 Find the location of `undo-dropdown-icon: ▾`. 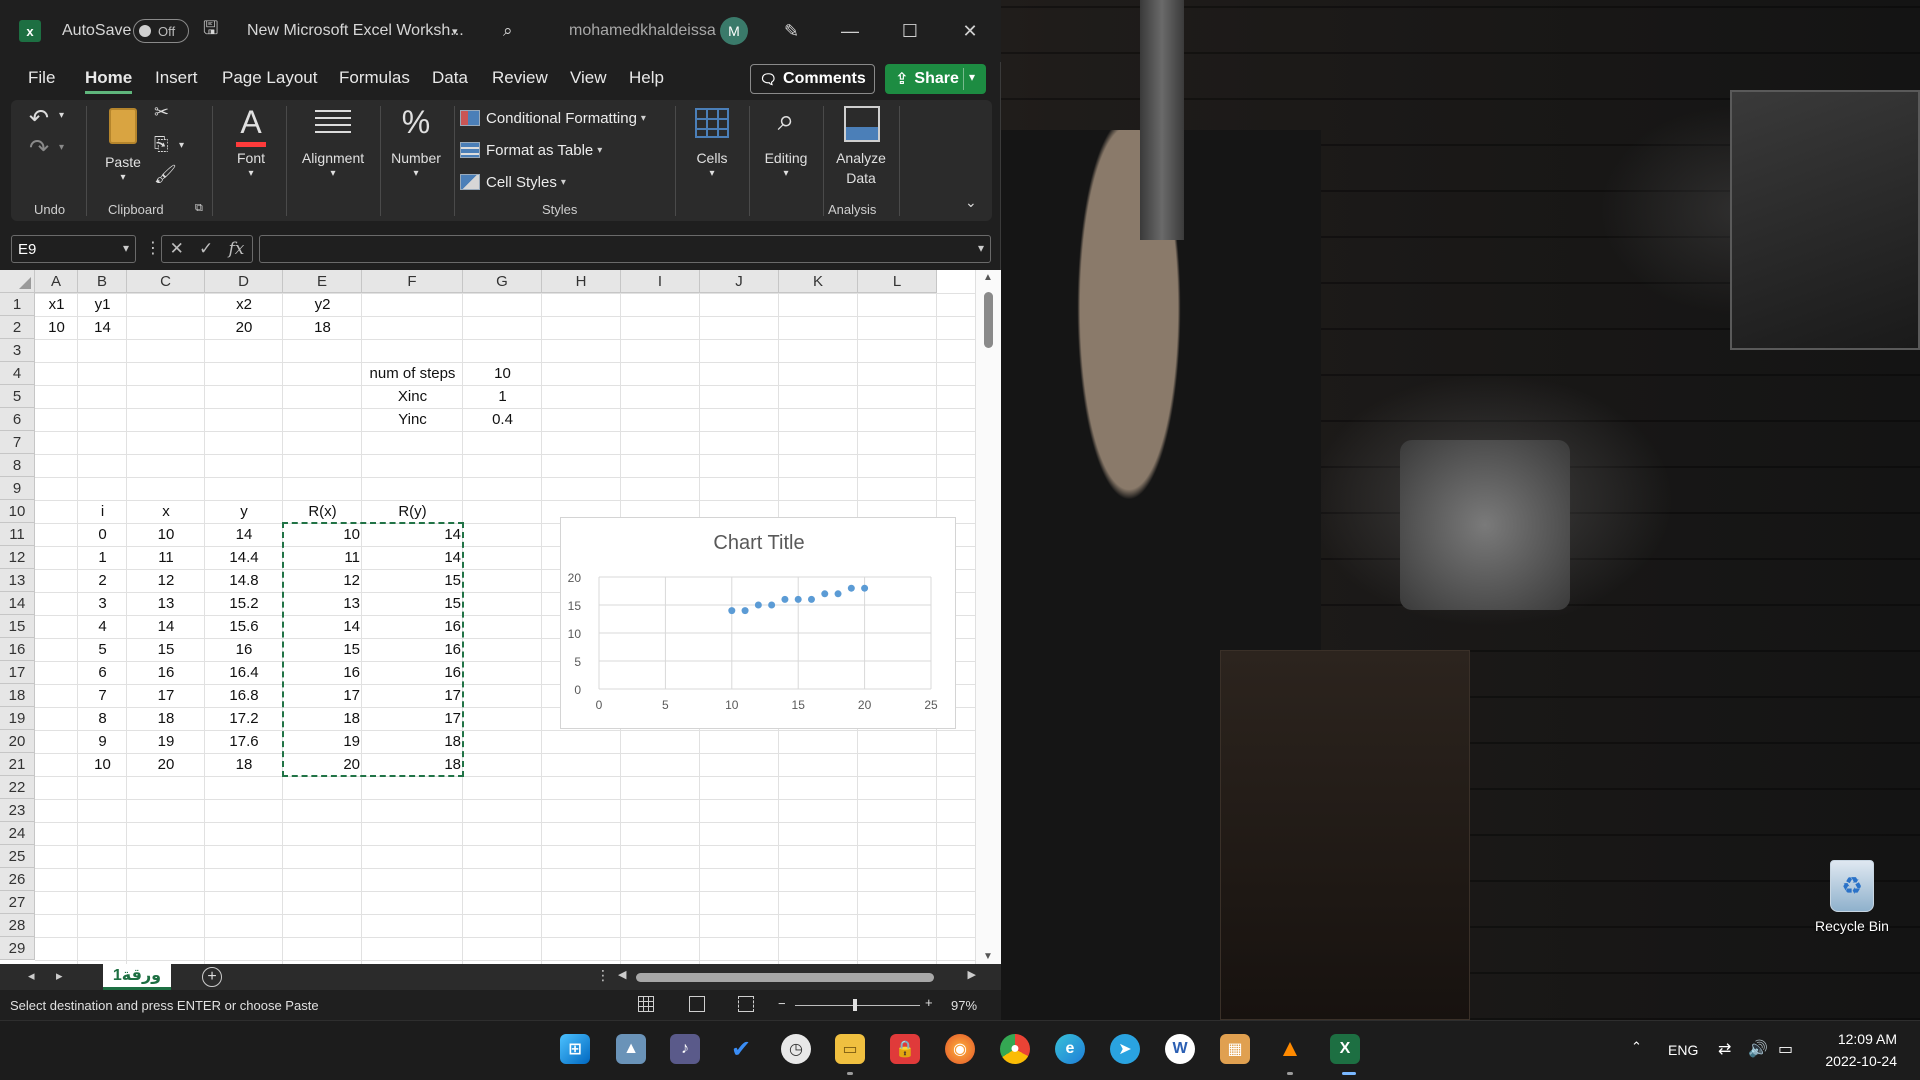

undo-dropdown-icon: ▾ is located at coordinates (61, 115).